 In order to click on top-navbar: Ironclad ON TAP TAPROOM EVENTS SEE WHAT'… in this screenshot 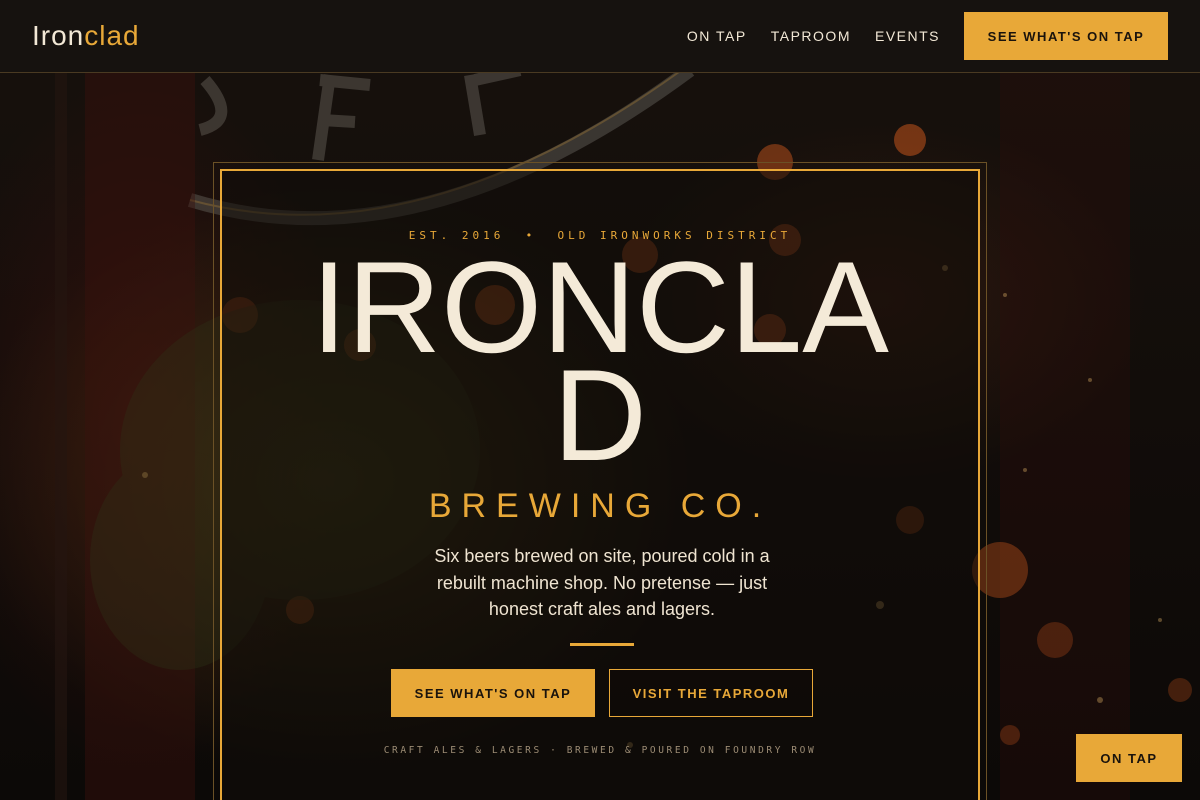, I will do `click(600, 36)`.